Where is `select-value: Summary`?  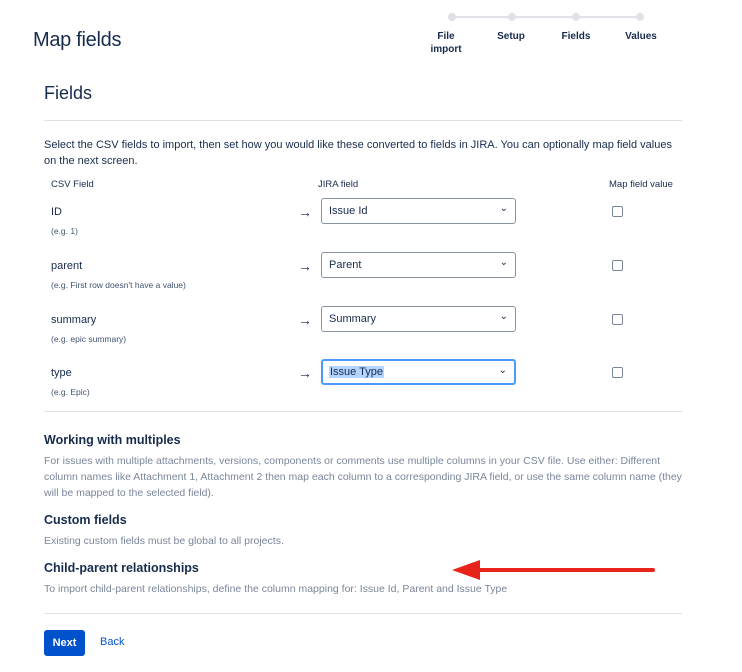
select-value: Summary is located at coordinates (353, 319).